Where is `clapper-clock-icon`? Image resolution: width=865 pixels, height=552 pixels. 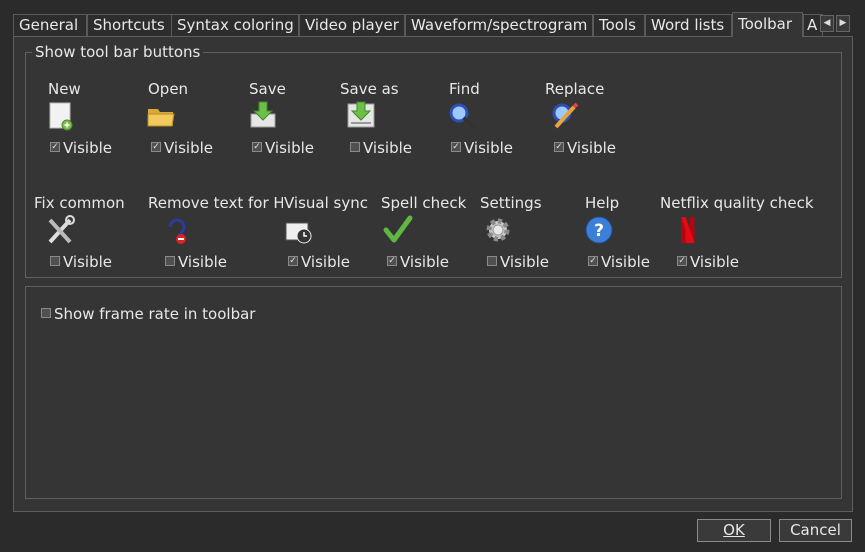 clapper-clock-icon is located at coordinates (299, 230).